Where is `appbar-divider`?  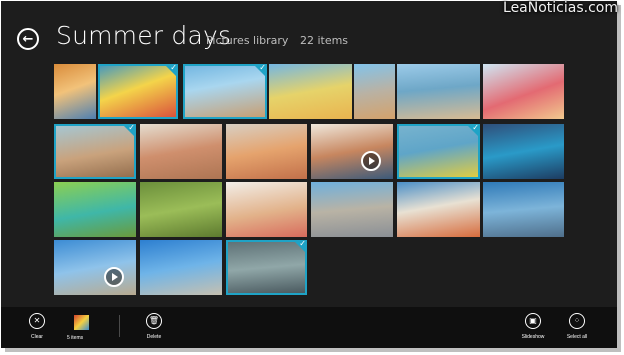
appbar-divider is located at coordinates (119, 326).